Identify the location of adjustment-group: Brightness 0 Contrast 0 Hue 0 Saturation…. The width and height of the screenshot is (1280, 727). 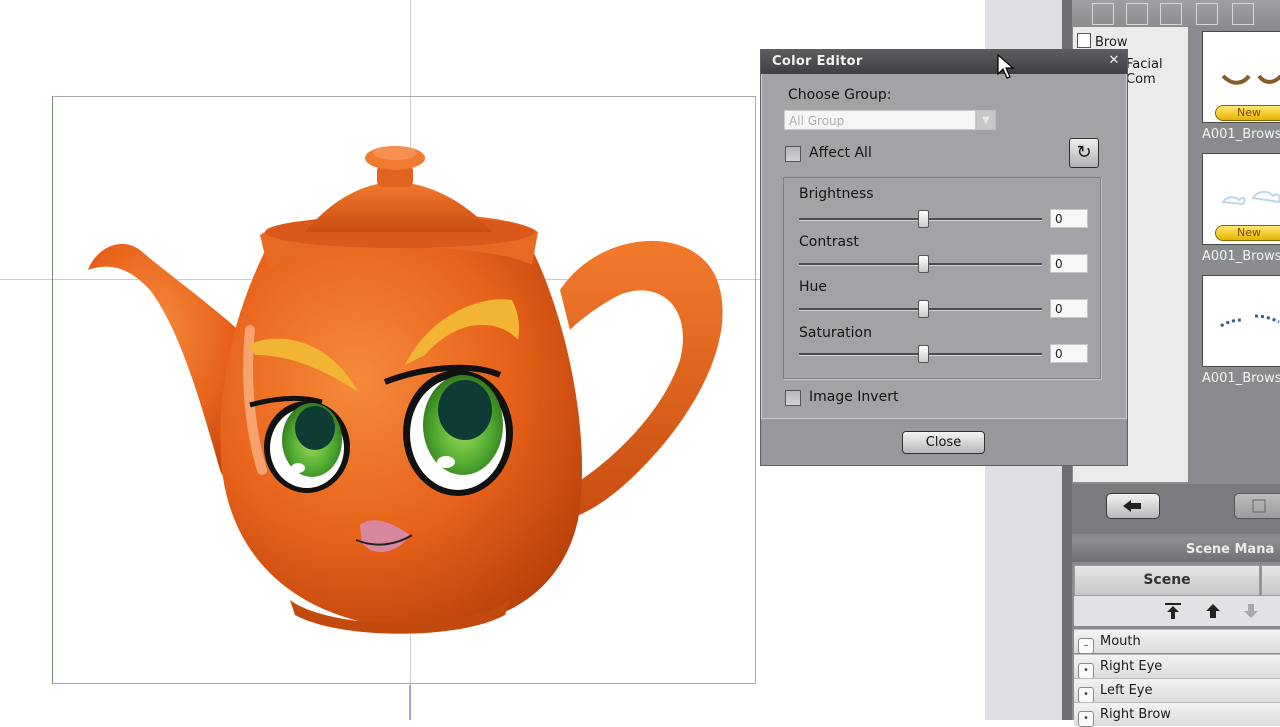
(942, 278).